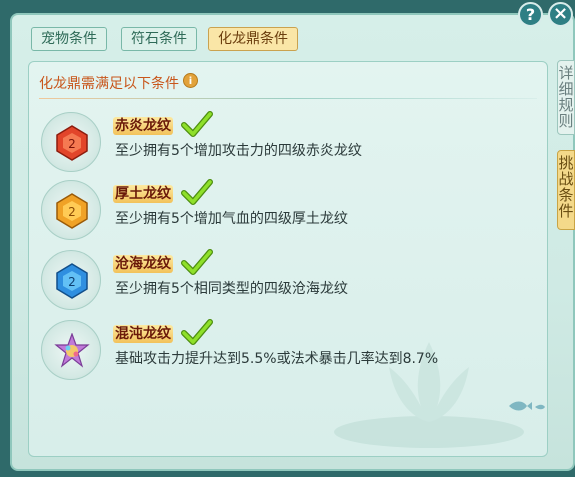 The image size is (575, 477). Describe the element at coordinates (159, 39) in the screenshot. I see `tab-rune-conditions: 符石条件` at that location.